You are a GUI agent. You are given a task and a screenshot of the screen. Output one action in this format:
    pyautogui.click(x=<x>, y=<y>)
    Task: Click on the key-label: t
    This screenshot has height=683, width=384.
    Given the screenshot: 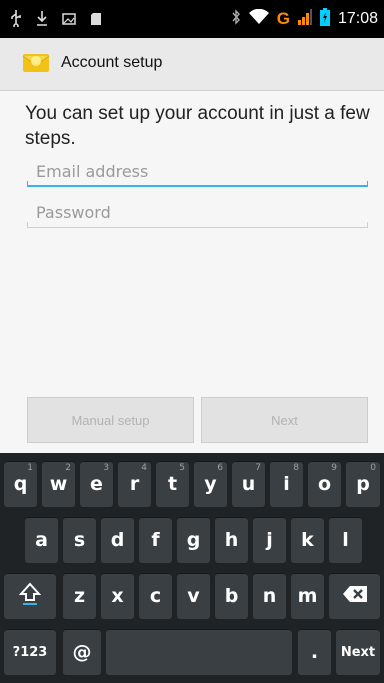 What is the action you would take?
    pyautogui.click(x=172, y=484)
    